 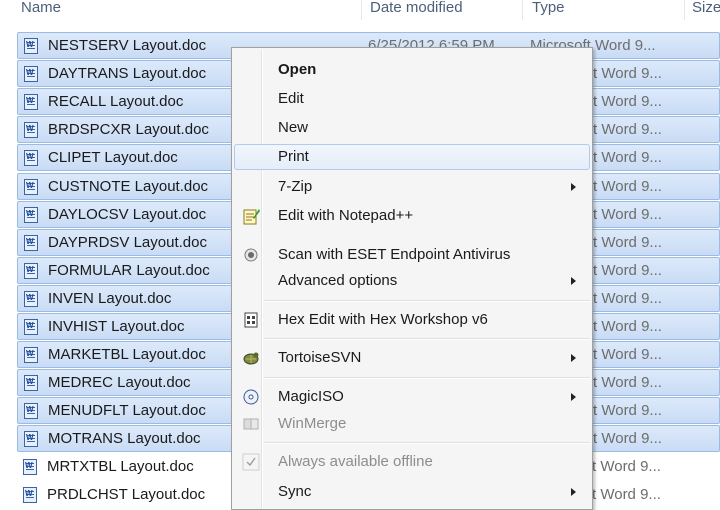 What do you see at coordinates (127, 410) in the screenshot?
I see `file-name: MENUDFLT Layout.doc` at bounding box center [127, 410].